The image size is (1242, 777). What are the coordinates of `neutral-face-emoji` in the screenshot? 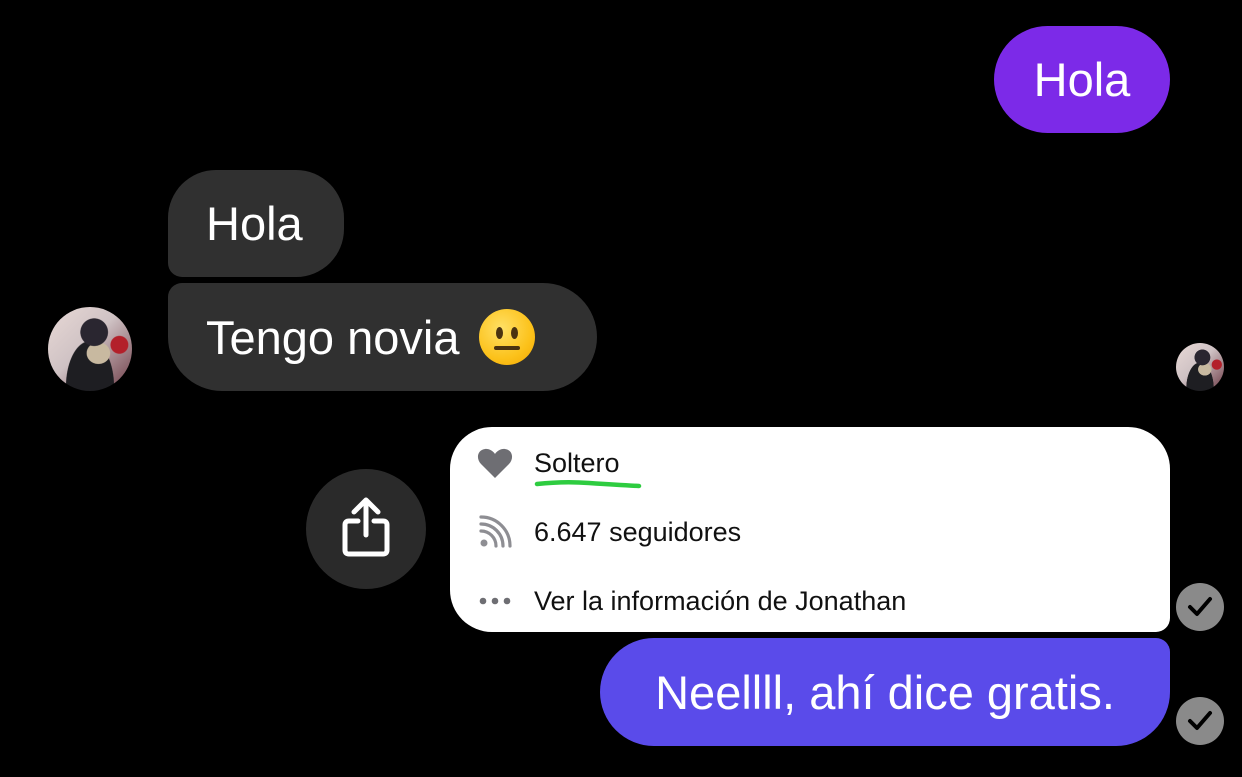 It's located at (507, 337).